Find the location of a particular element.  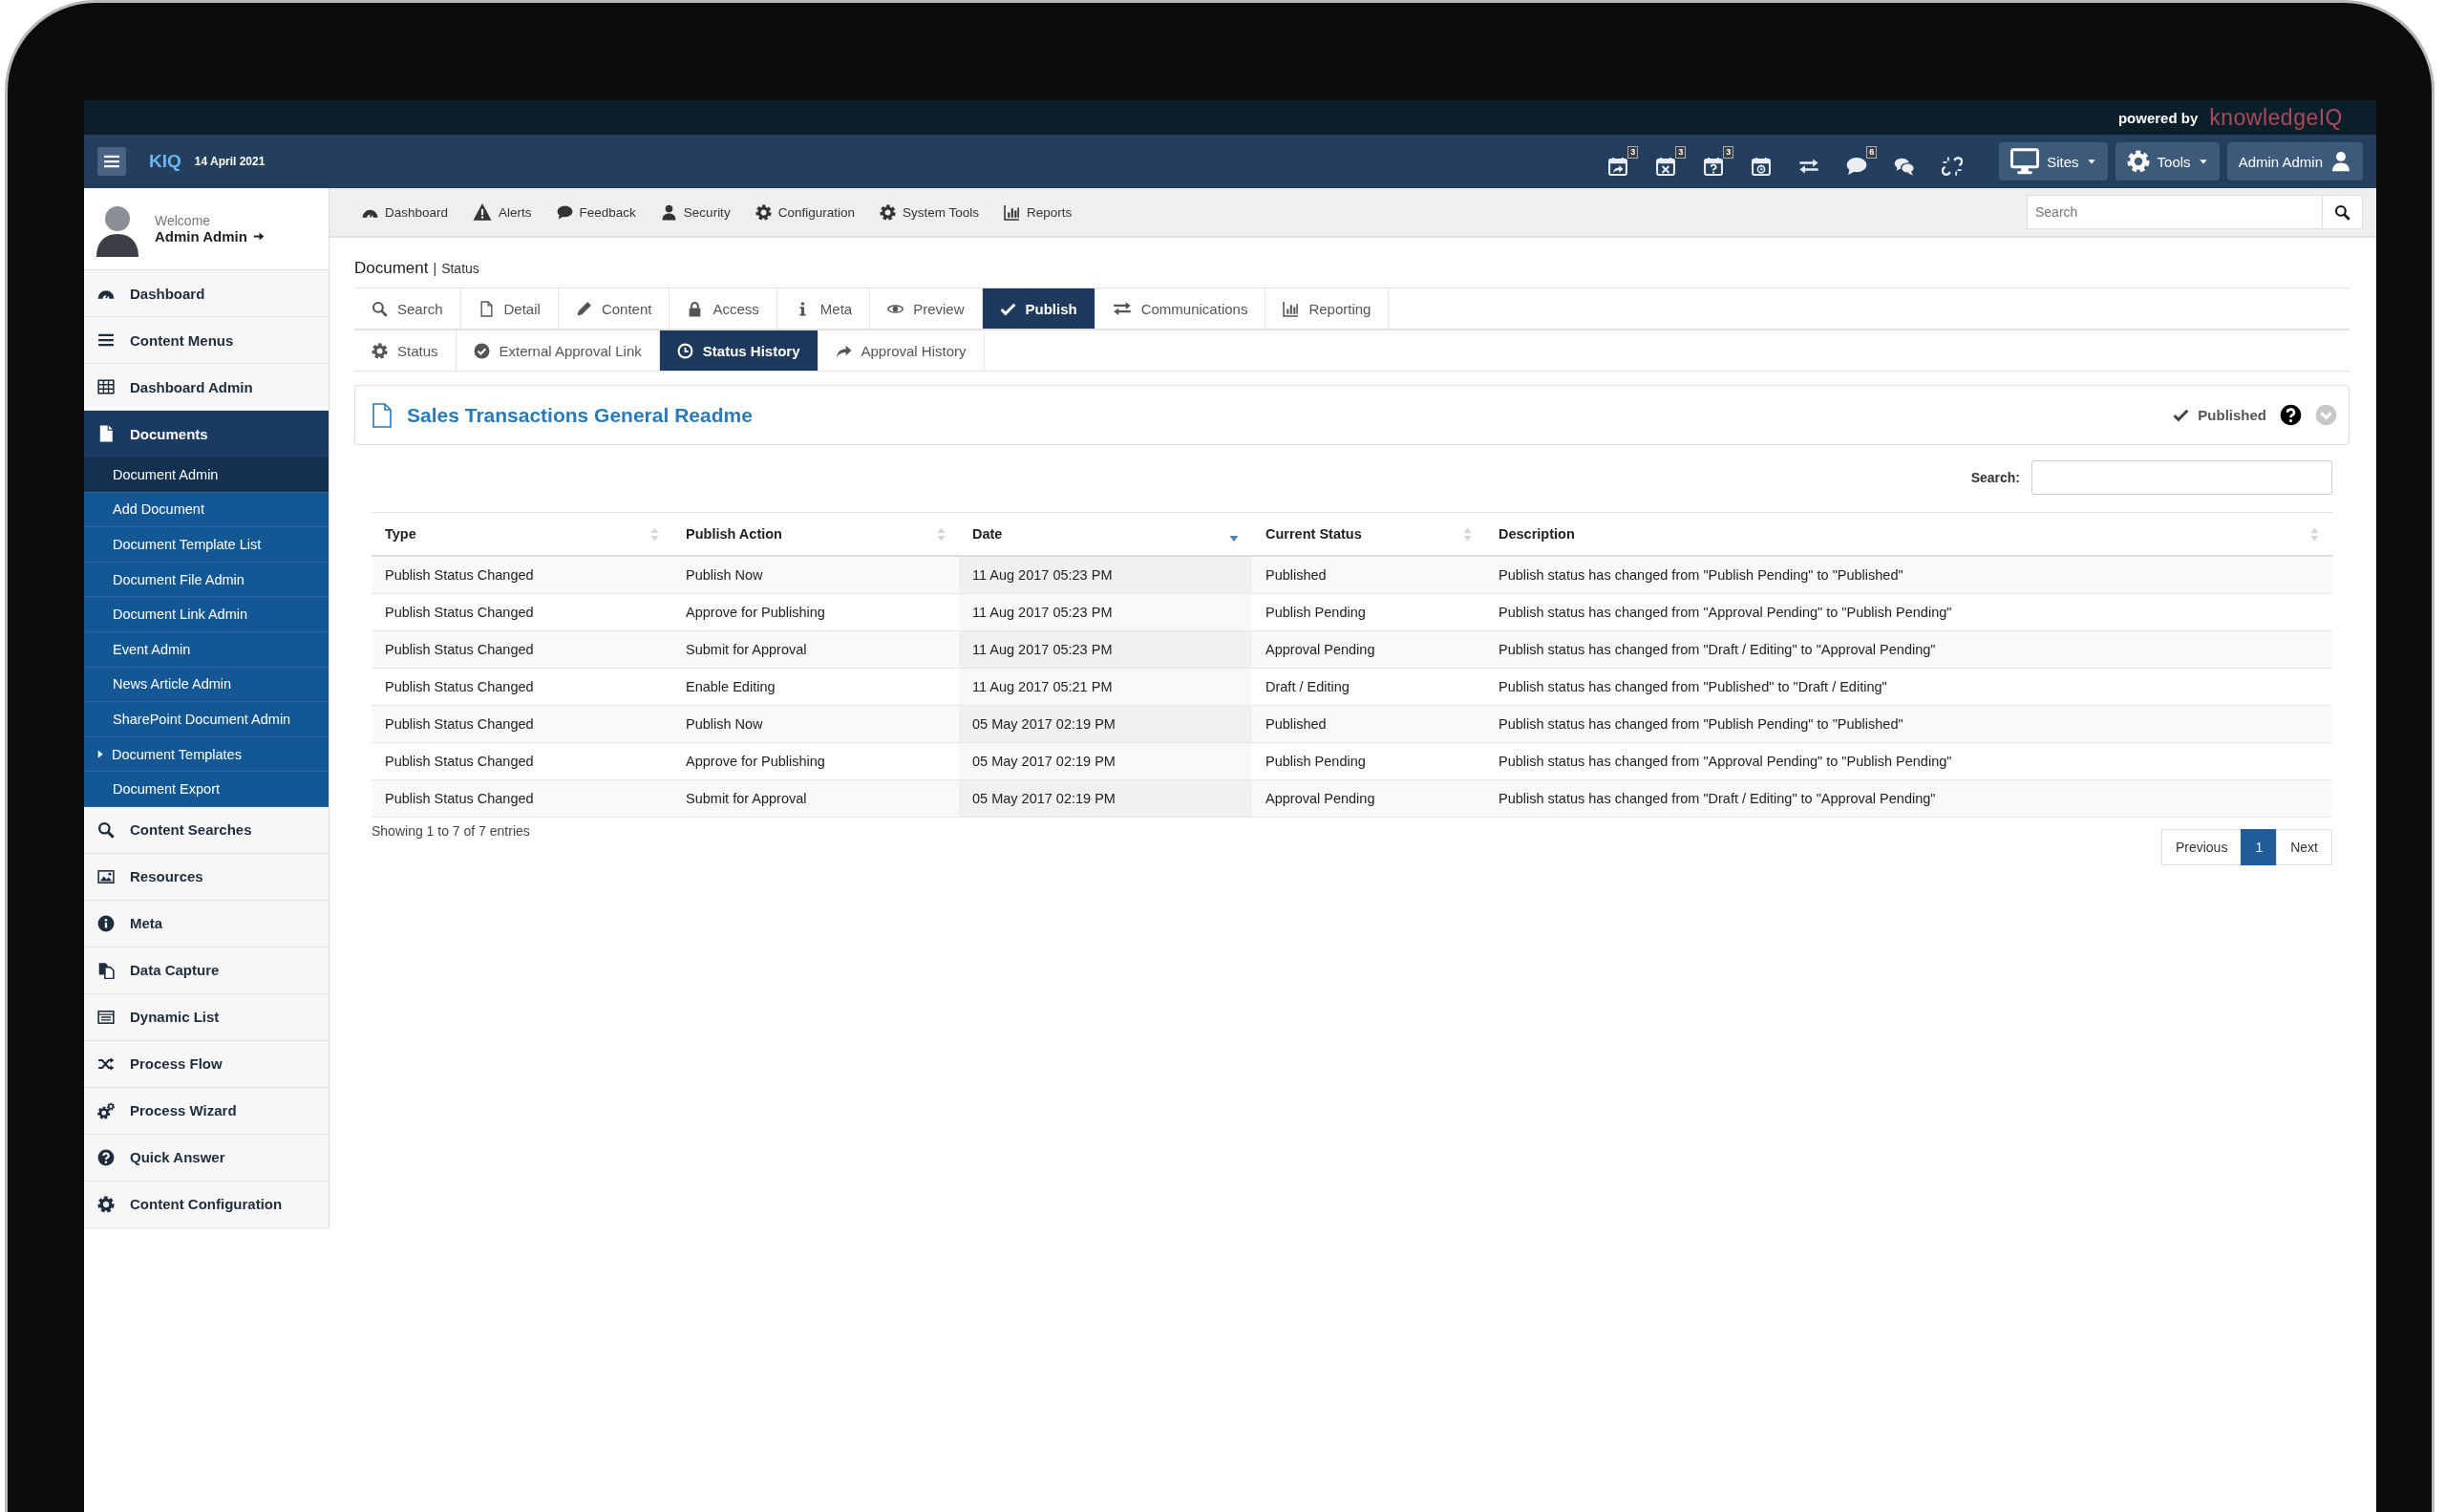

toolbar-link: Configuration is located at coordinates (805, 212).